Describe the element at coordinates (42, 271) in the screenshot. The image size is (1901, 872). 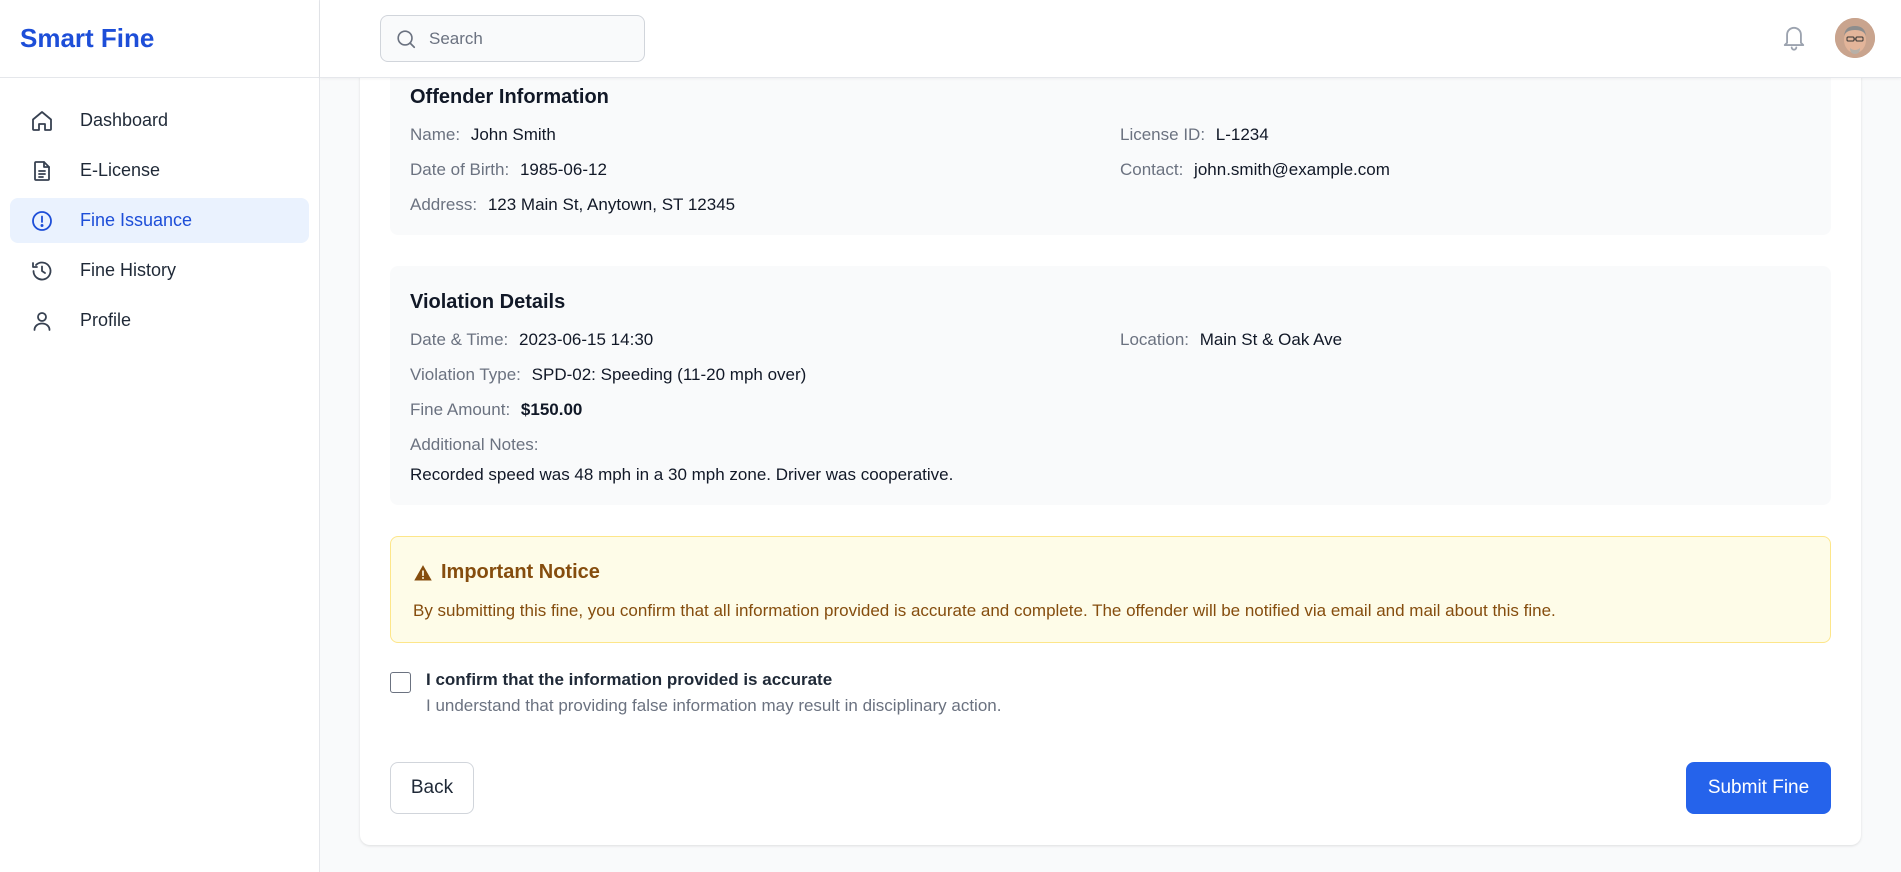
I see `history-icon` at that location.